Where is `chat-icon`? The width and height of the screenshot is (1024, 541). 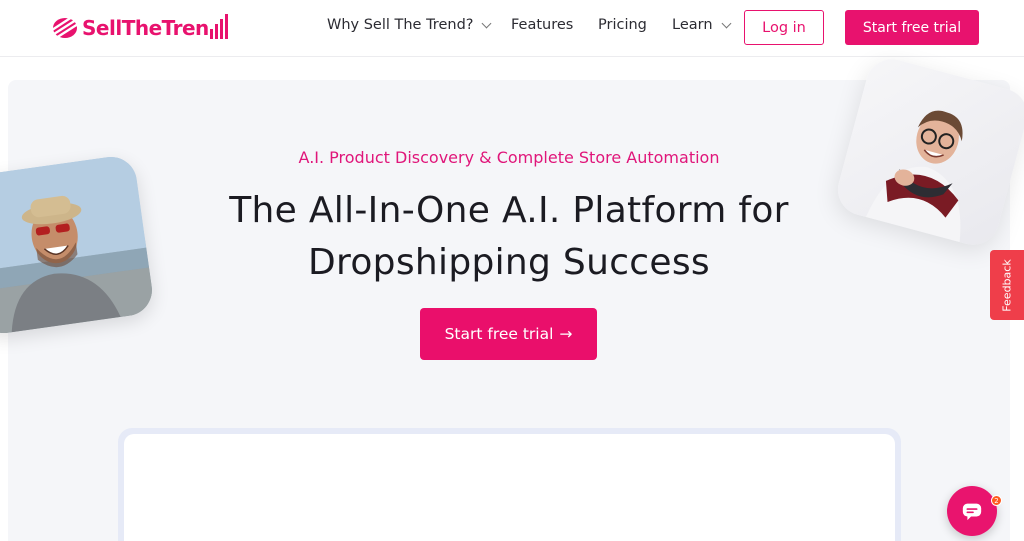
chat-icon is located at coordinates (972, 512).